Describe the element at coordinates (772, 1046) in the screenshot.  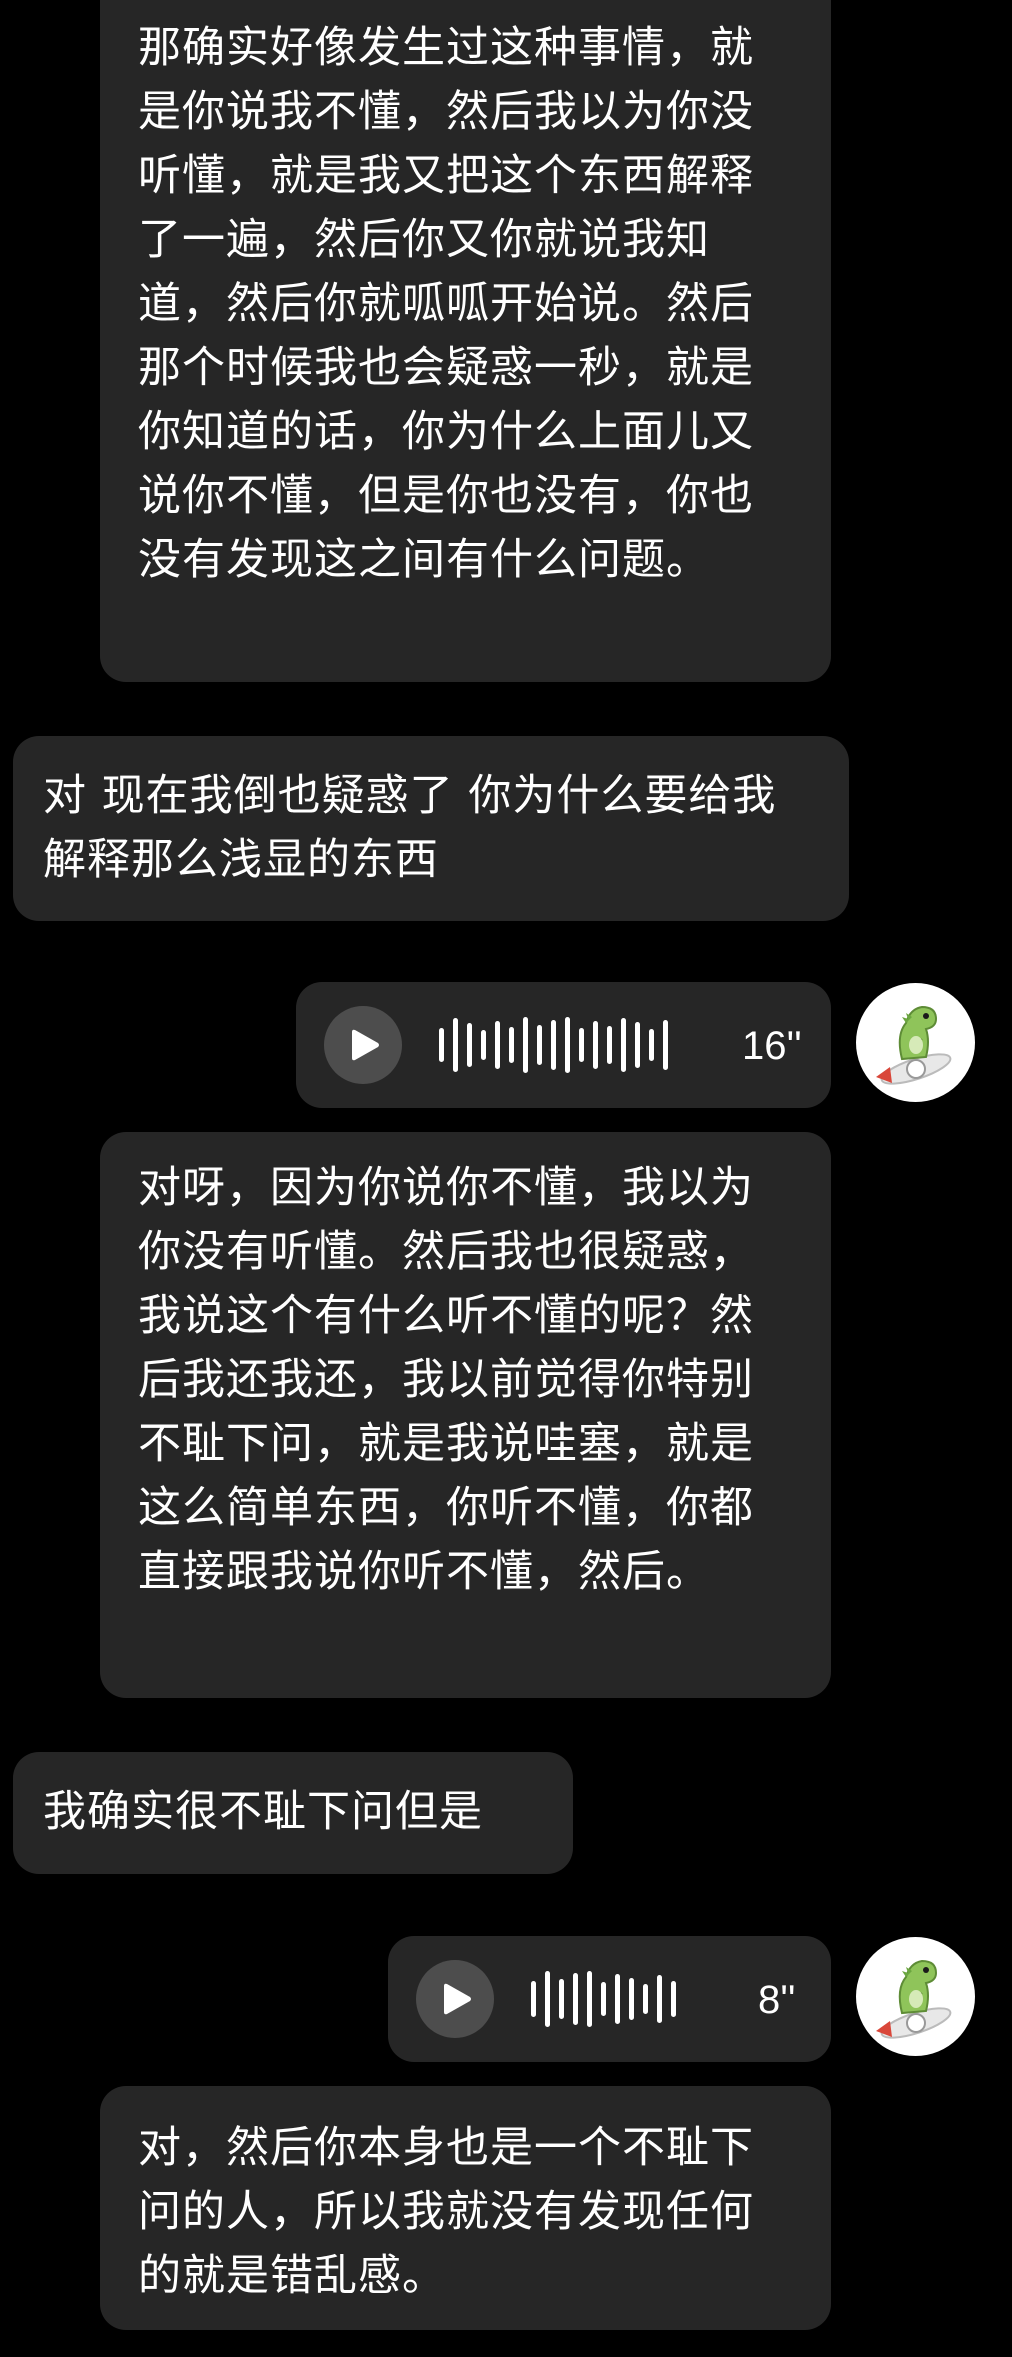
I see `voice-duration: 16''` at that location.